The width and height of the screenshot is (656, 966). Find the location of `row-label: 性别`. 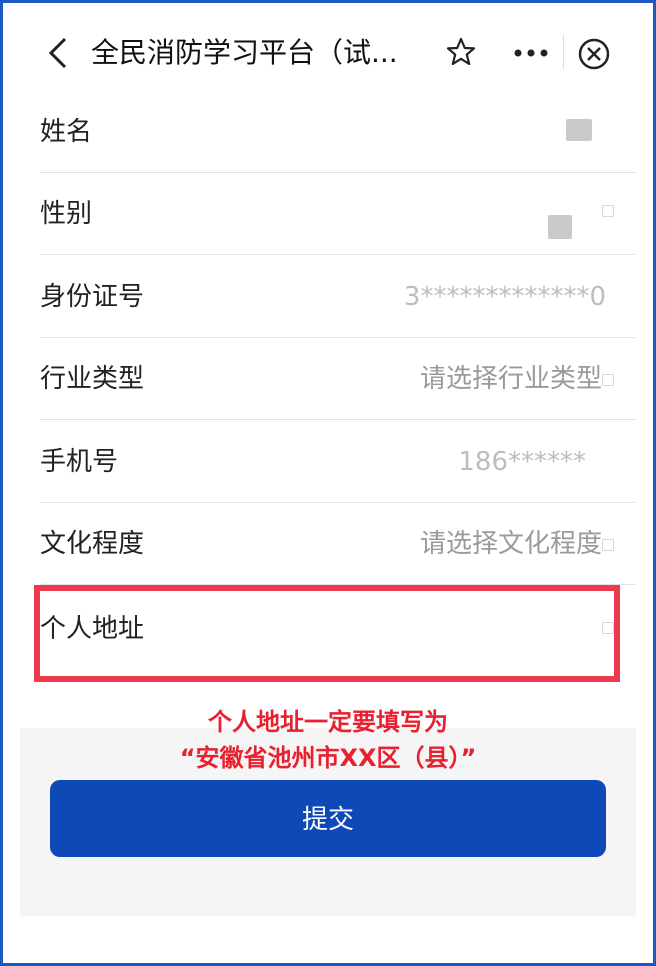

row-label: 性别 is located at coordinates (66, 214).